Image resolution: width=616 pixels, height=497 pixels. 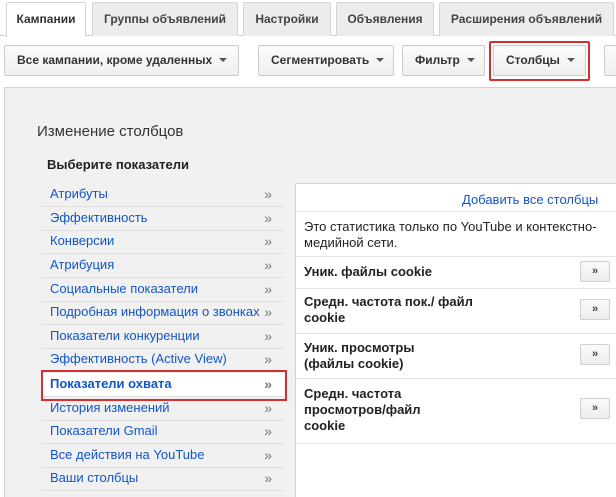 I want to click on category-change-history: История изменений », so click(x=163, y=409).